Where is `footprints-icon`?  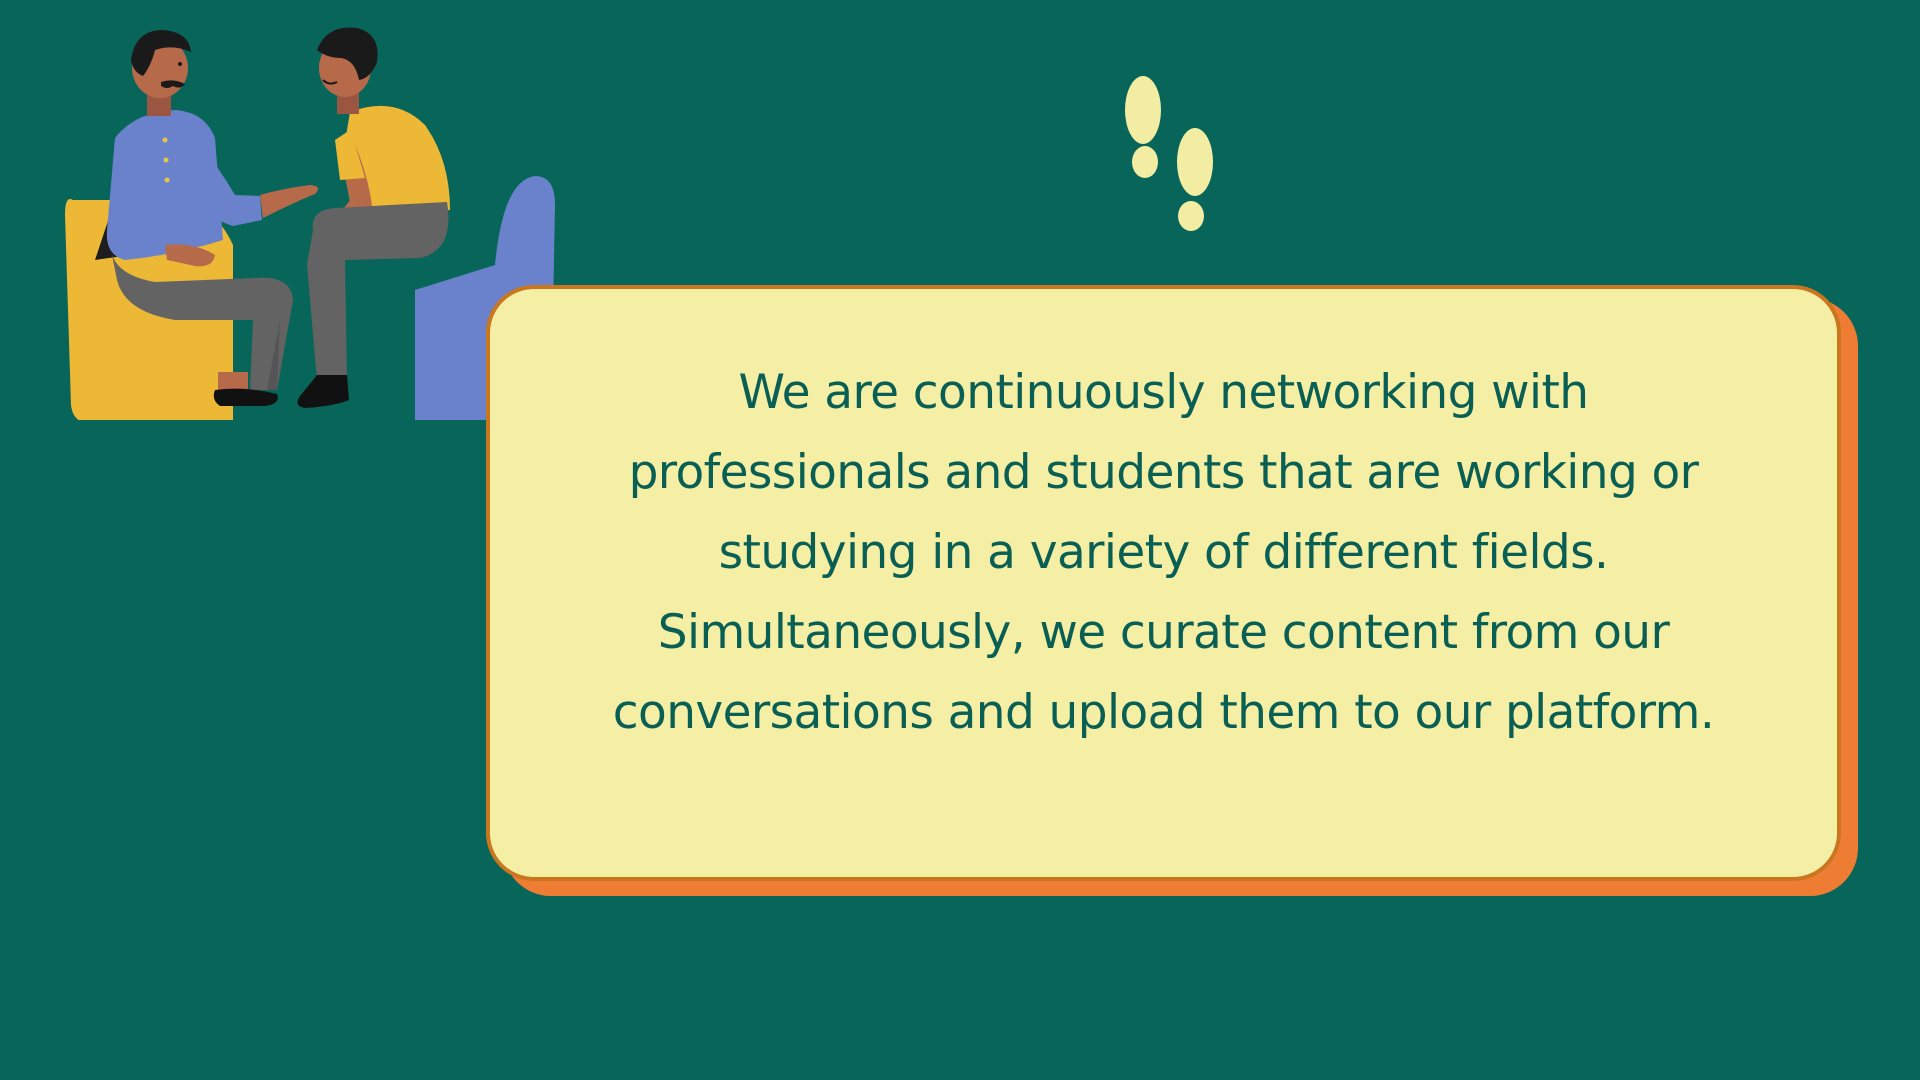
footprints-icon is located at coordinates (1169, 153).